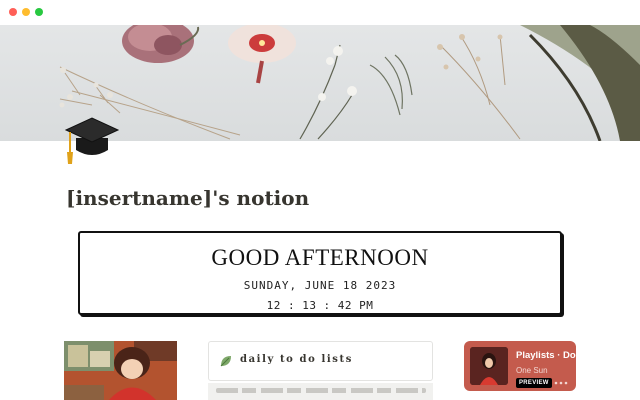 The width and height of the screenshot is (640, 400). Describe the element at coordinates (320, 12) in the screenshot. I see `window-titlebar` at that location.